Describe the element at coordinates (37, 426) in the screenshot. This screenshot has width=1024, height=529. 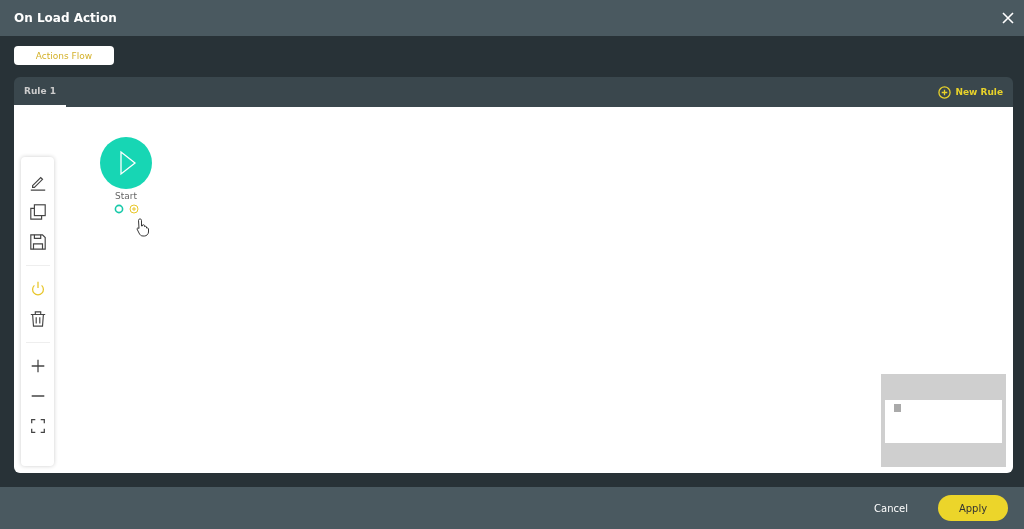
I see `fit-screen-icon` at that location.